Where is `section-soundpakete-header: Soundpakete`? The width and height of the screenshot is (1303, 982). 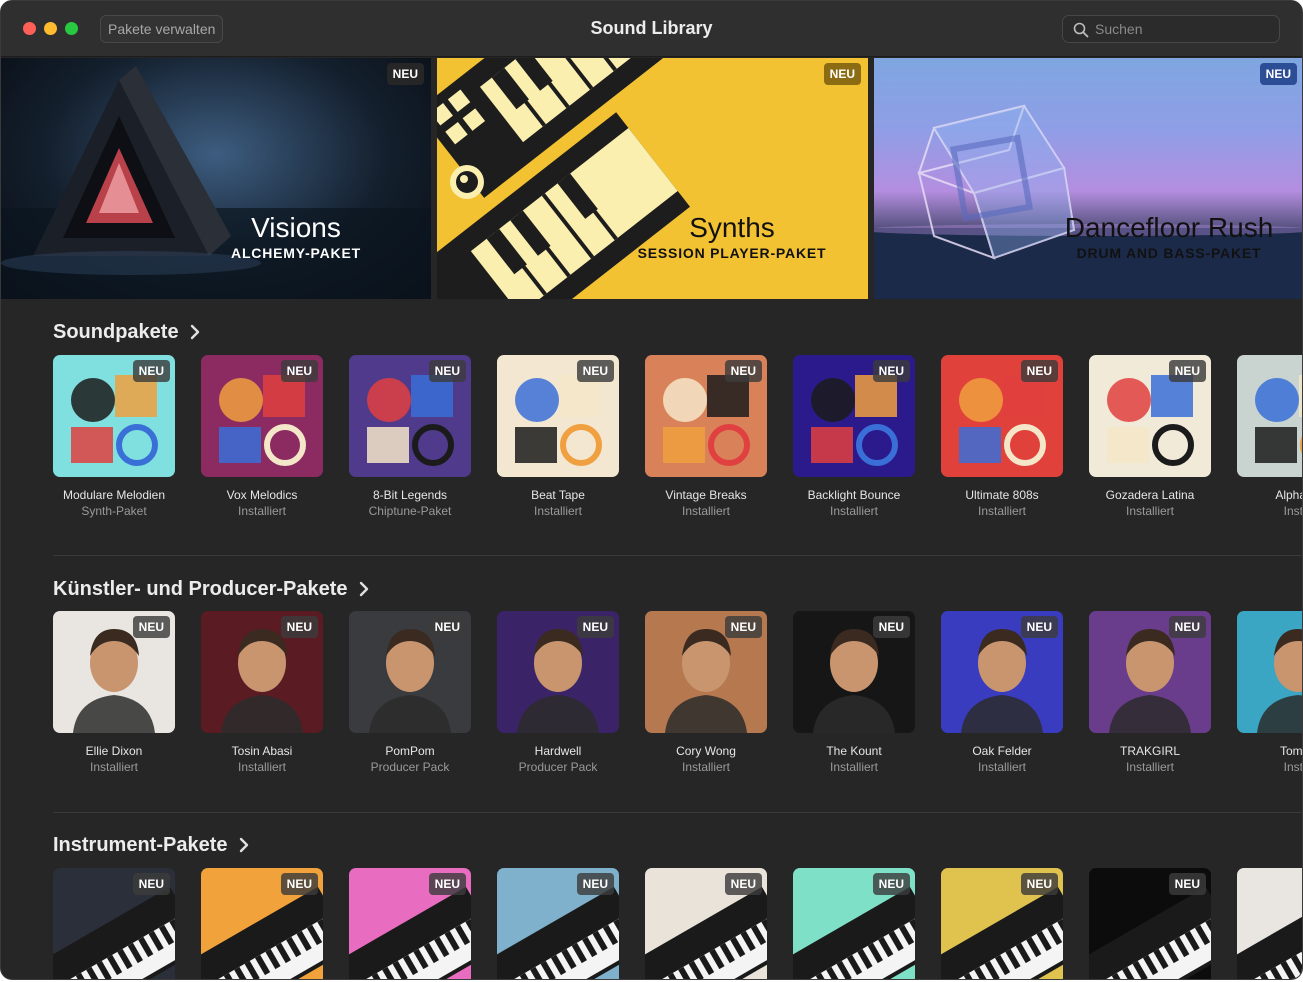
section-soundpakete-header: Soundpakete is located at coordinates (127, 332).